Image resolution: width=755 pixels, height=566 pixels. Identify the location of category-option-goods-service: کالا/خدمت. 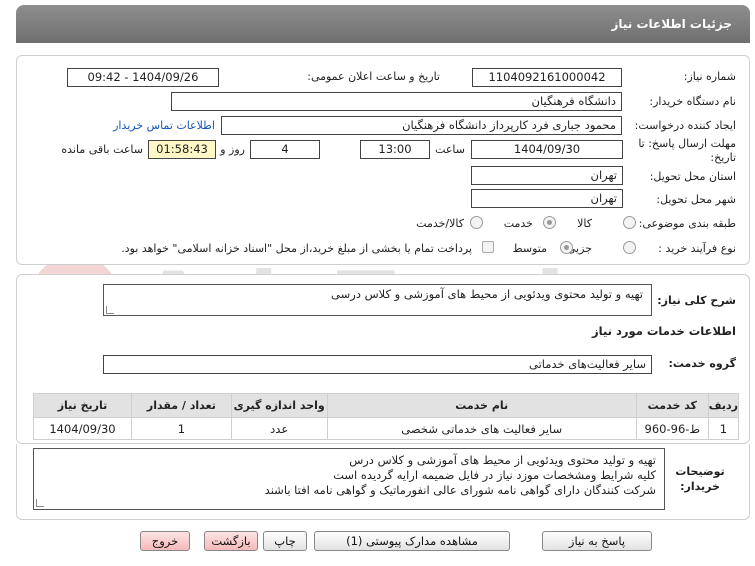
(440, 223).